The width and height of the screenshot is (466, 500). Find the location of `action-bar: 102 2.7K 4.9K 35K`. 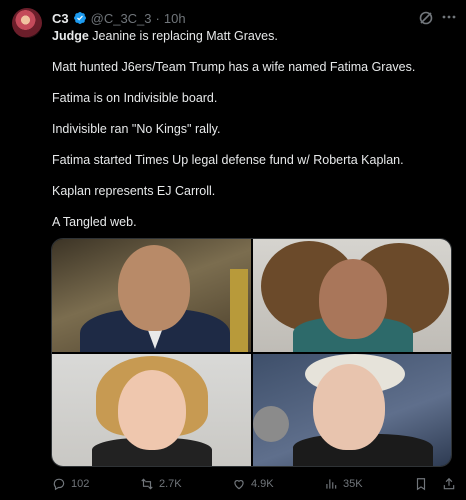

action-bar: 102 2.7K 4.9K 35K is located at coordinates (255, 484).